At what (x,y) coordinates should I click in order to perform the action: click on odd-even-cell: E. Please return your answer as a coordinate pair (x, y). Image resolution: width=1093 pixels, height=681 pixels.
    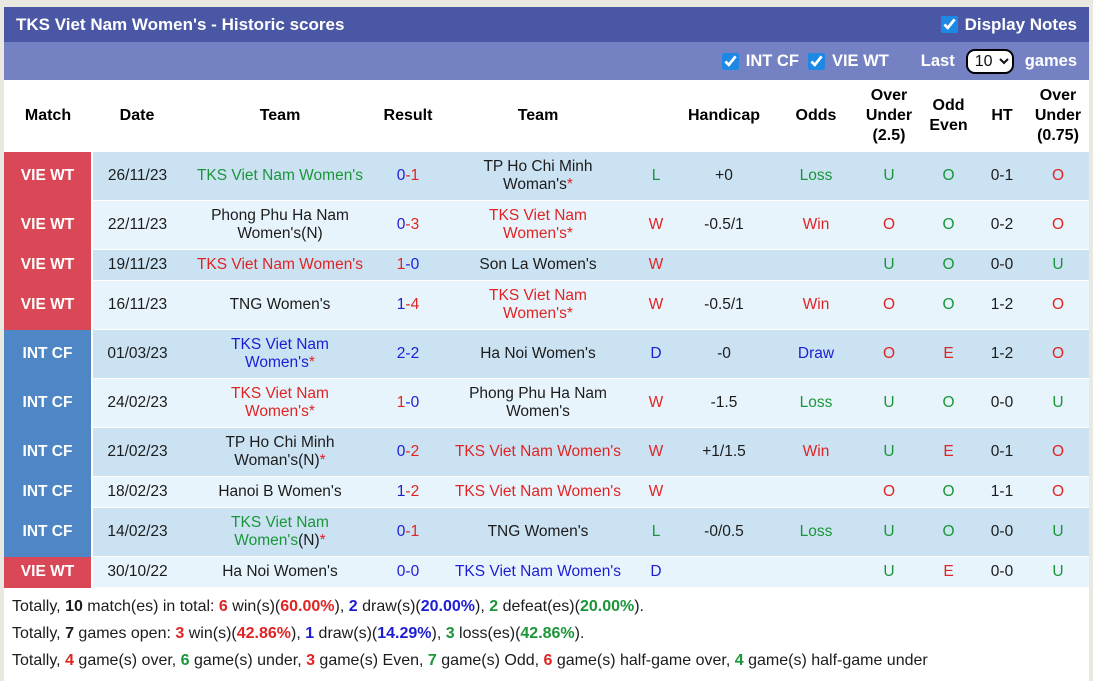
    Looking at the image, I should click on (948, 572).